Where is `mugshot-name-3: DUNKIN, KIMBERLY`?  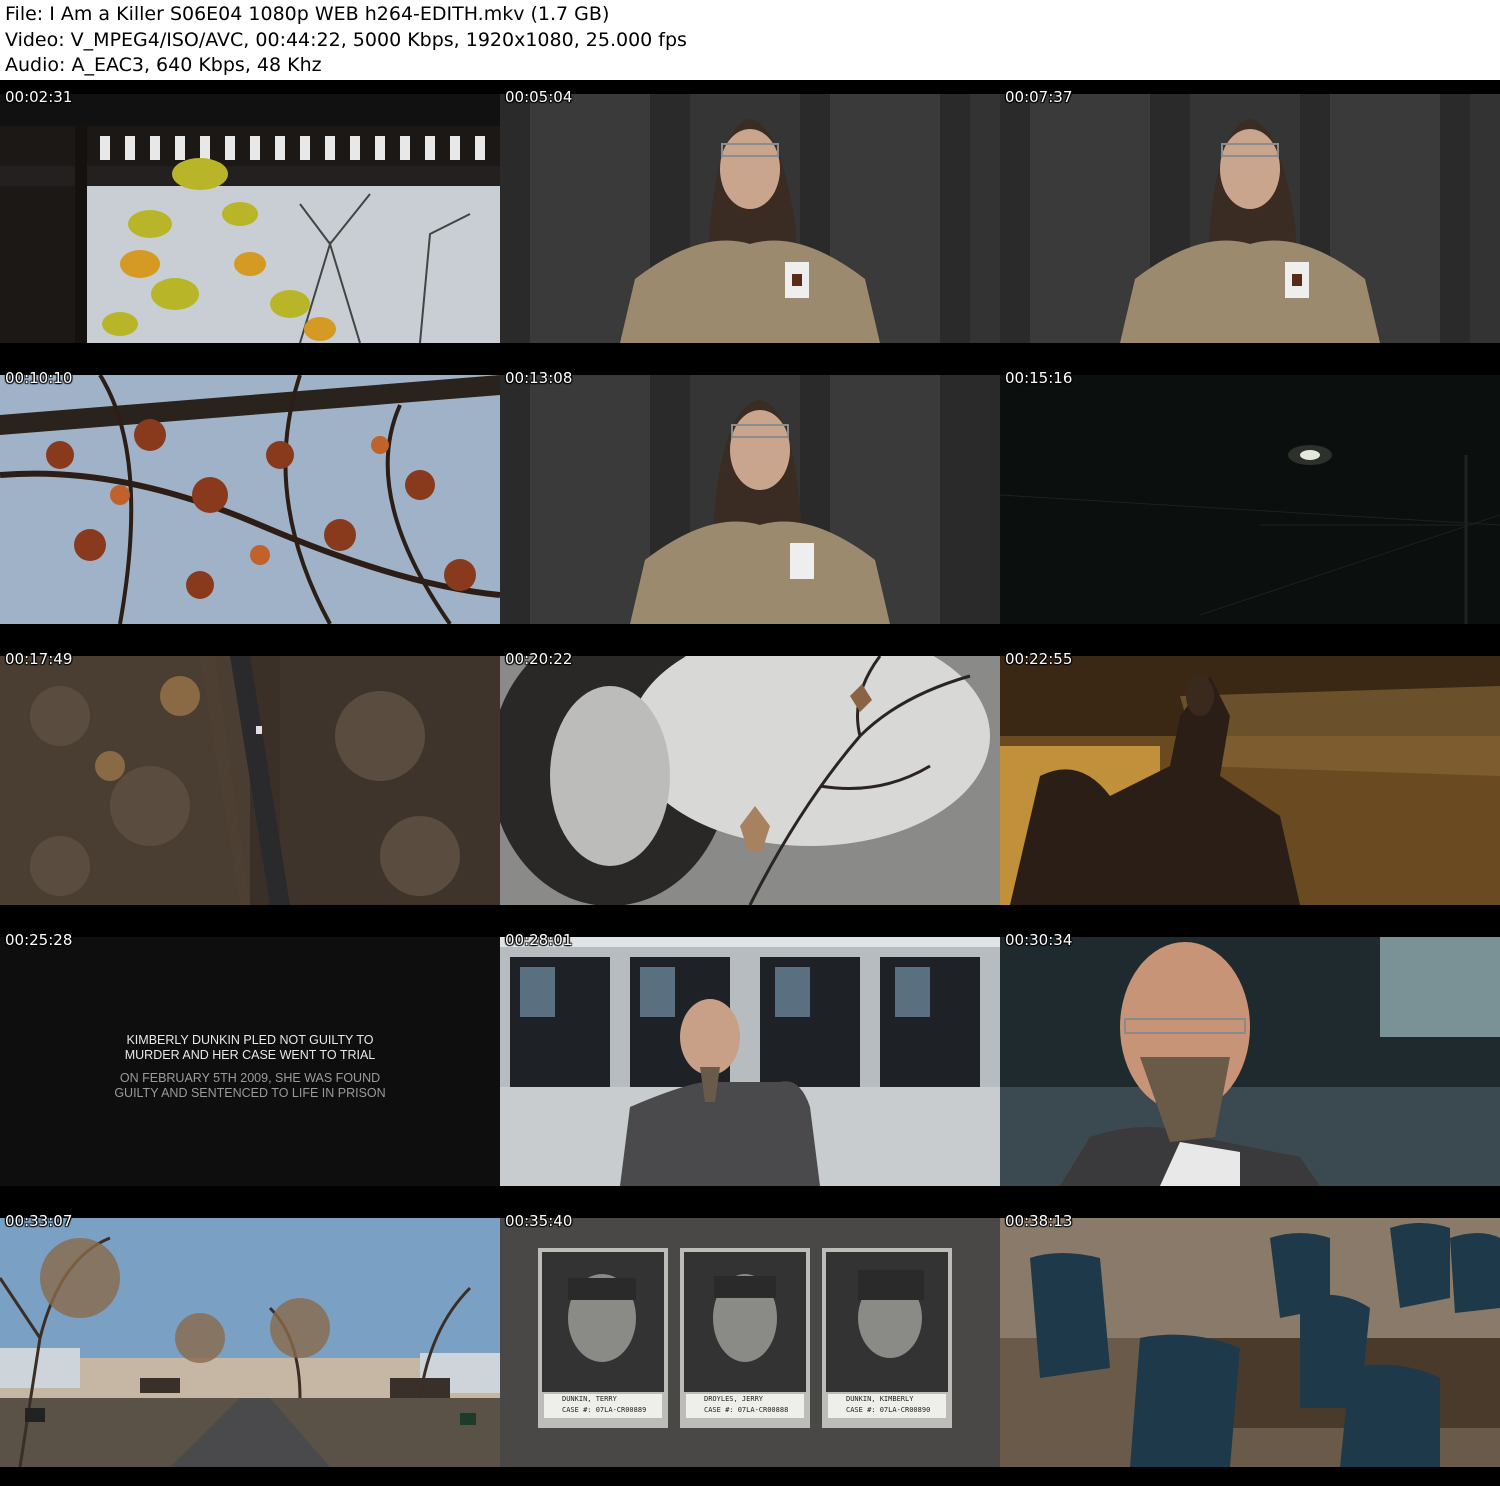 mugshot-name-3: DUNKIN, KIMBERLY is located at coordinates (880, 1399).